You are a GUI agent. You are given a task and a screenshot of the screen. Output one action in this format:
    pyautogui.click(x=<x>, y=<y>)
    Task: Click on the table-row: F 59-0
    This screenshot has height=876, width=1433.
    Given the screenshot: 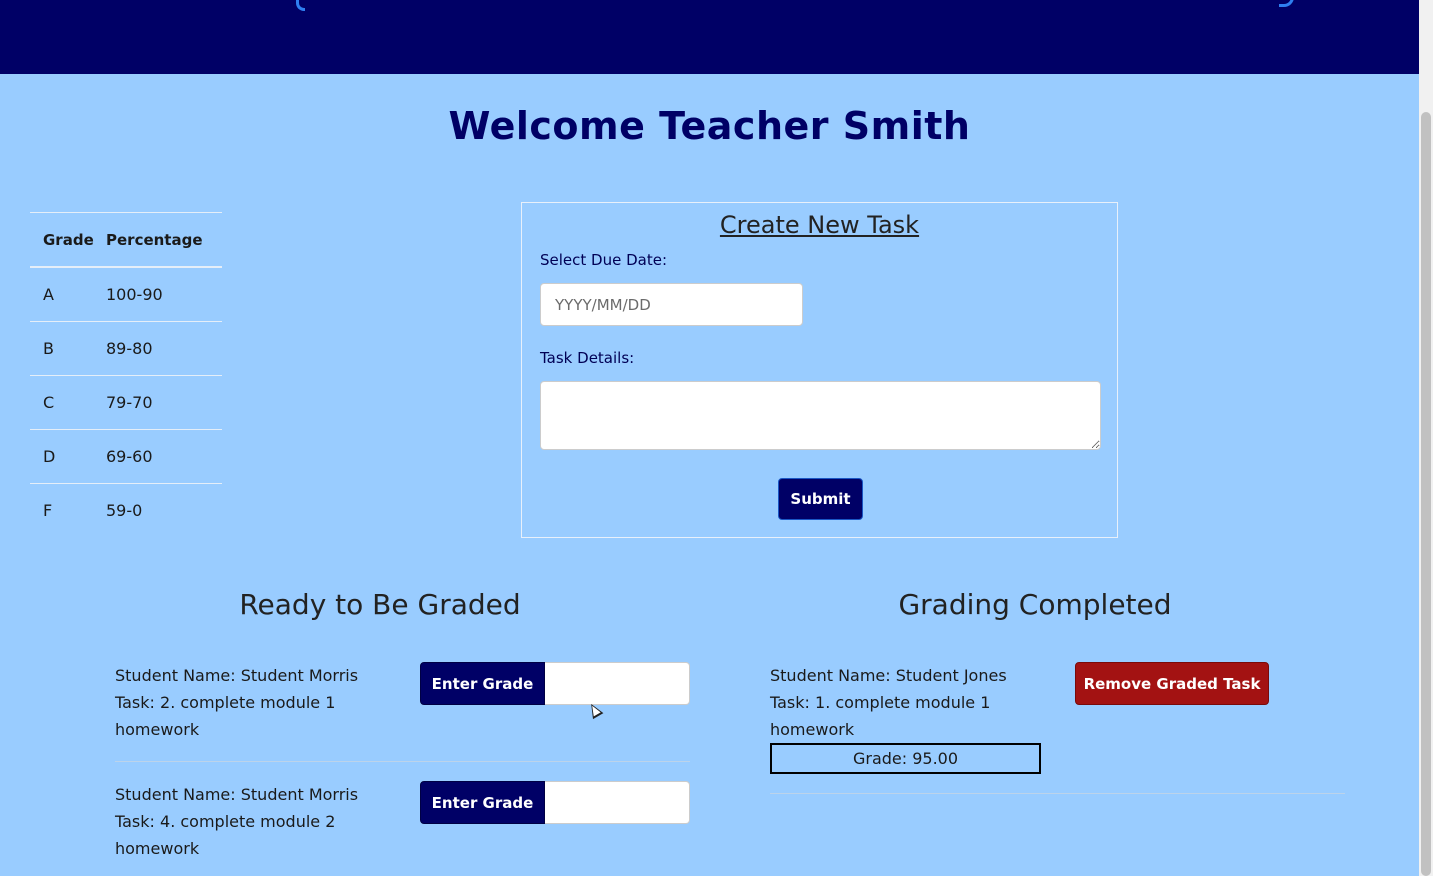 What is the action you would take?
    pyautogui.click(x=126, y=510)
    